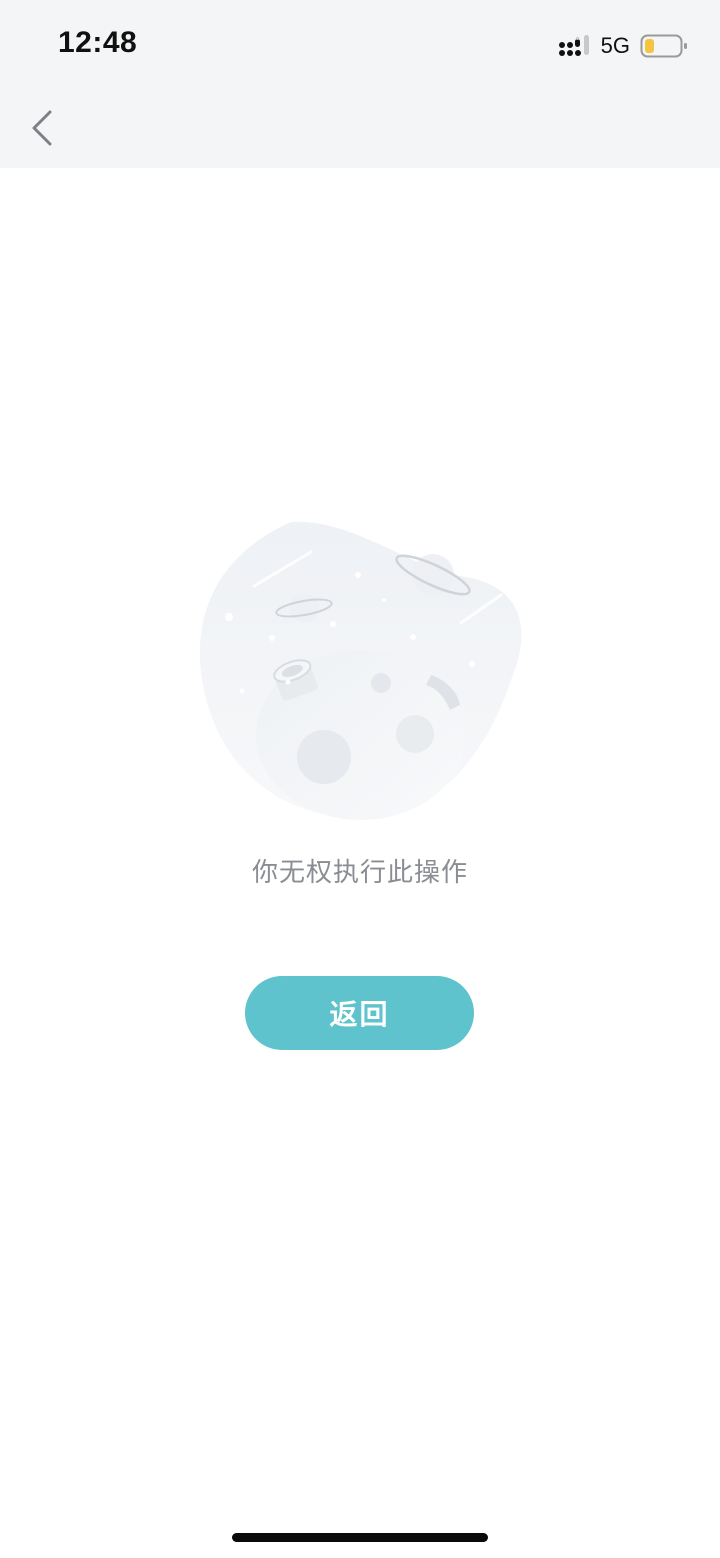 This screenshot has height=1558, width=720. I want to click on top-bar: 12:48 5G, so click(360, 84).